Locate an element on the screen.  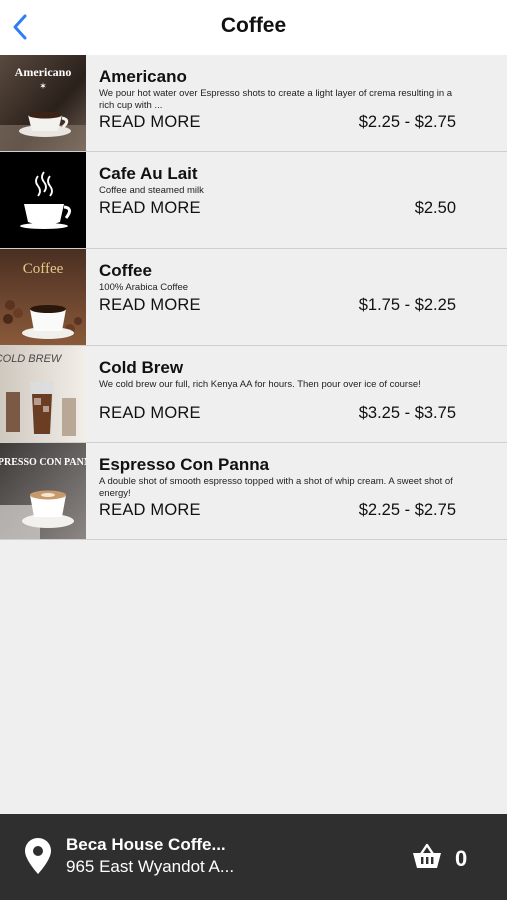
coffee-image: Coffee is located at coordinates (43, 297).